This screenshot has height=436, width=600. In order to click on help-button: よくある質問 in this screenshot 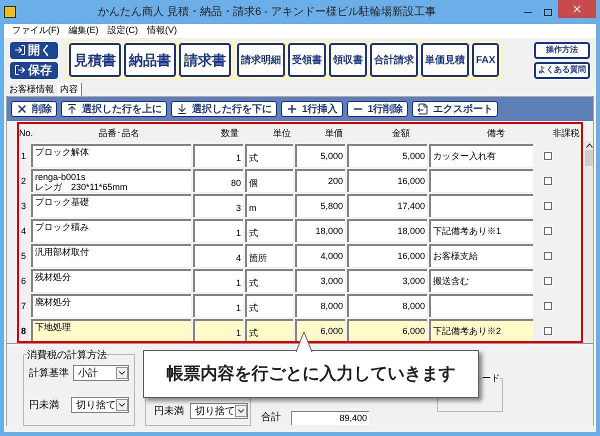, I will do `click(562, 70)`.